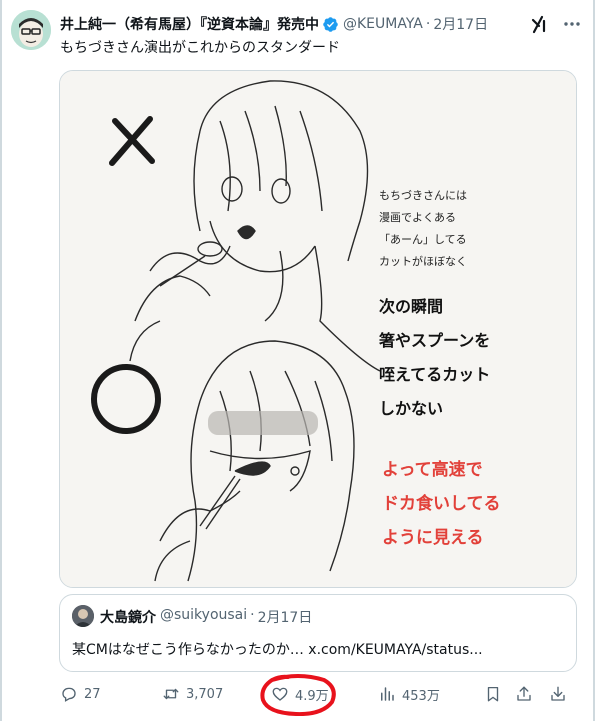 Image resolution: width=609 pixels, height=721 pixels. Describe the element at coordinates (200, 48) in the screenshot. I see `tweet-text: もちづきさん演出がこれからのスタンダード` at that location.